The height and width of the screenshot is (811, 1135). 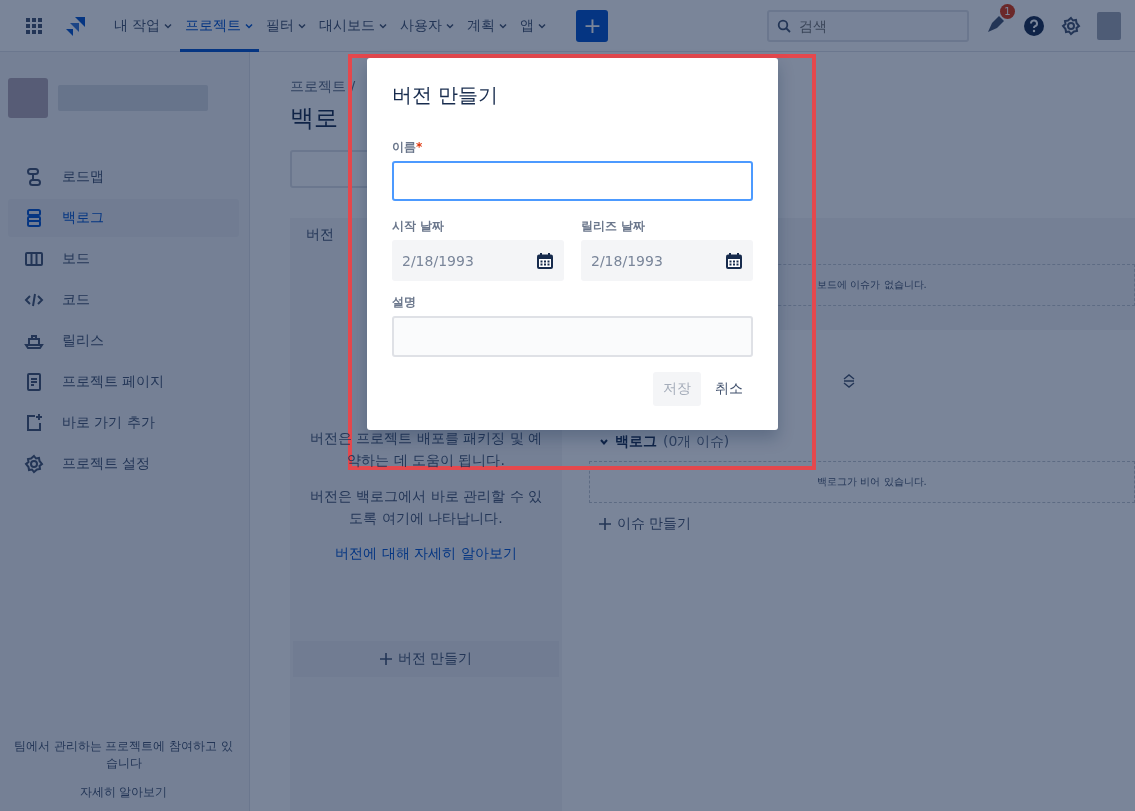 What do you see at coordinates (123, 218) in the screenshot?
I see `sidebar-item: 백로그` at bounding box center [123, 218].